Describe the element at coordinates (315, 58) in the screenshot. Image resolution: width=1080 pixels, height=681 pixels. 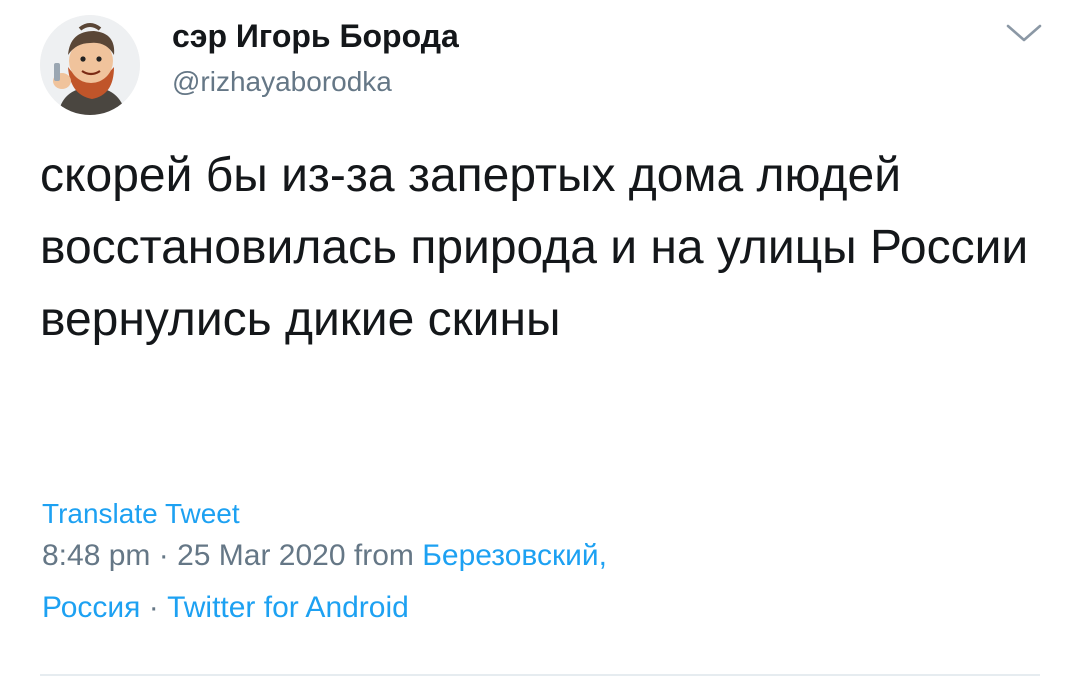
I see `author-block: сэр Игорь Борода @rizhayaborodka` at that location.